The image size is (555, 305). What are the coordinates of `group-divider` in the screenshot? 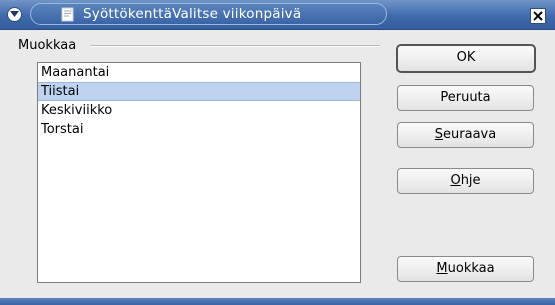 It's located at (235, 46).